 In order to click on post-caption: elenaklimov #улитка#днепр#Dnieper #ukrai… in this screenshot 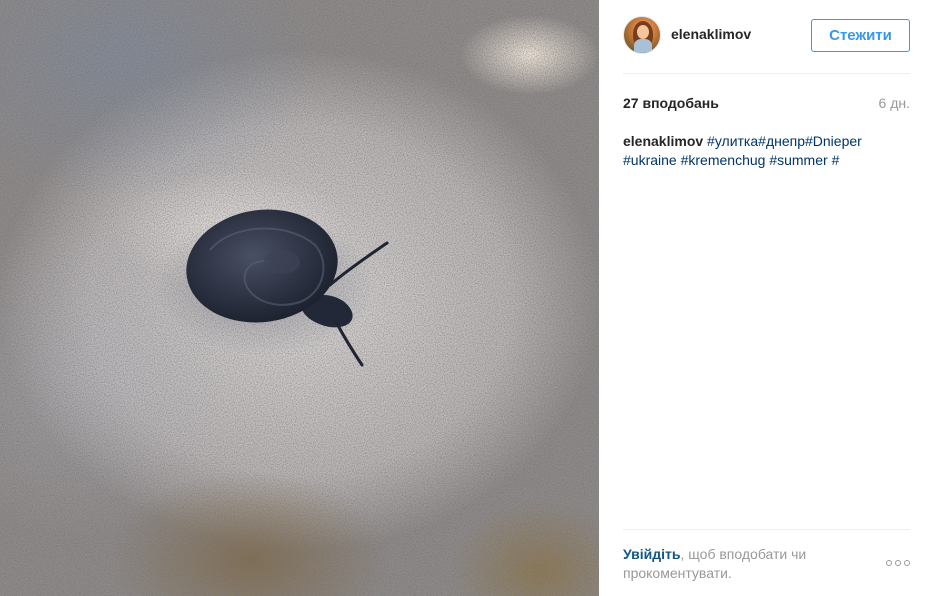, I will do `click(768, 151)`.